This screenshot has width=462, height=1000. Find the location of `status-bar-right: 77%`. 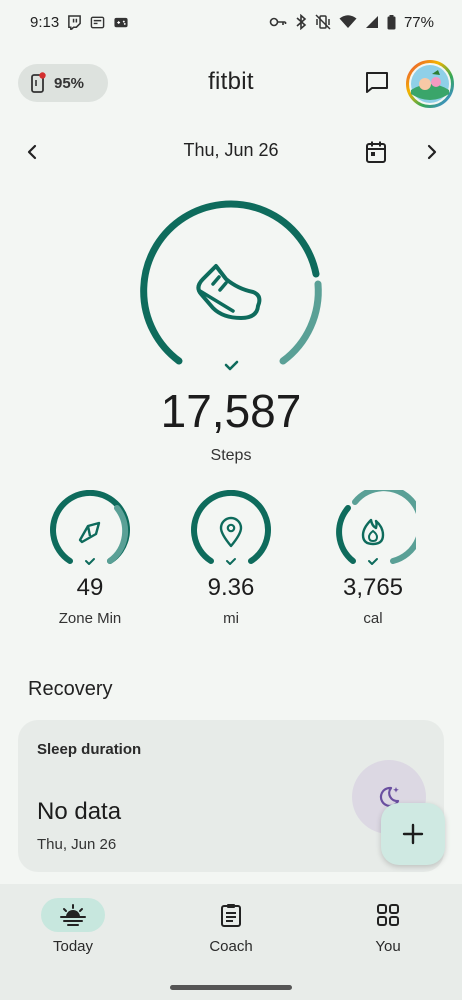

status-bar-right: 77% is located at coordinates (351, 22).